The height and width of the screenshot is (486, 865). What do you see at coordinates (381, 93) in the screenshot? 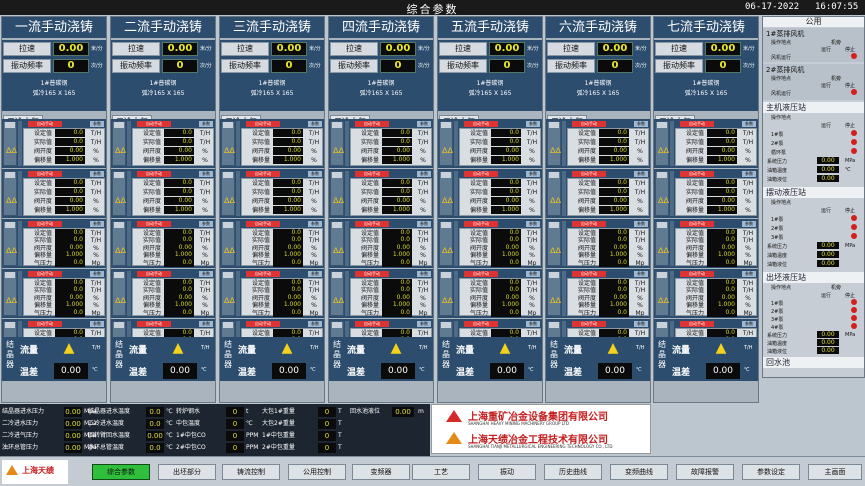
I see `steel-info: 1#普碳钢 弧冷165 X 165` at bounding box center [381, 93].